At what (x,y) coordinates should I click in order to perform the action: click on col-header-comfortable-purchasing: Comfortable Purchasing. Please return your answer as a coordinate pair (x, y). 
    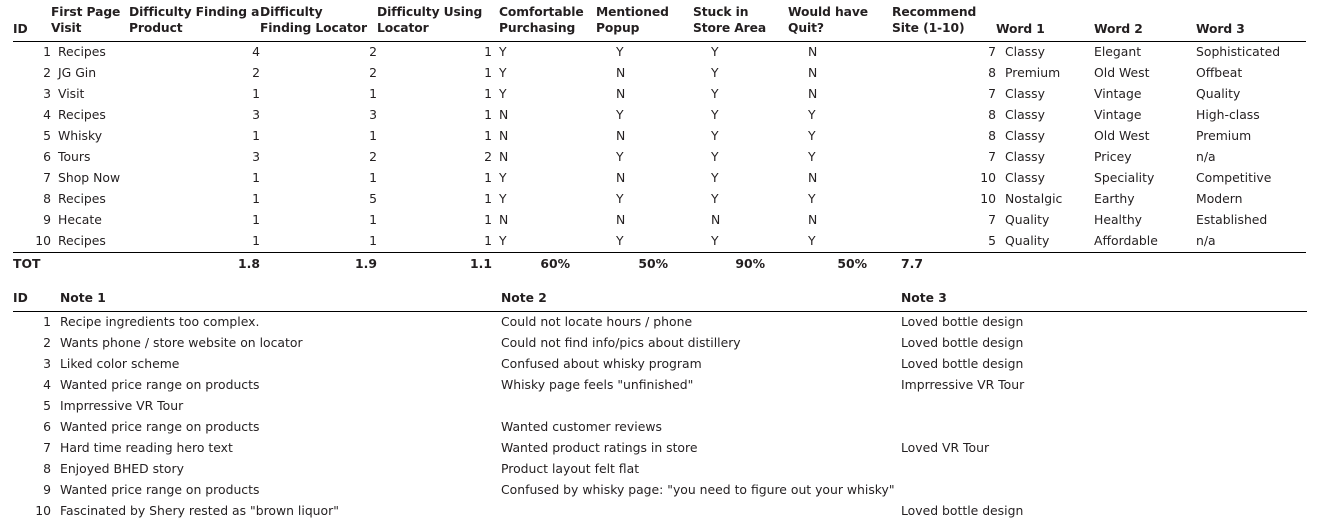
    Looking at the image, I should click on (544, 23).